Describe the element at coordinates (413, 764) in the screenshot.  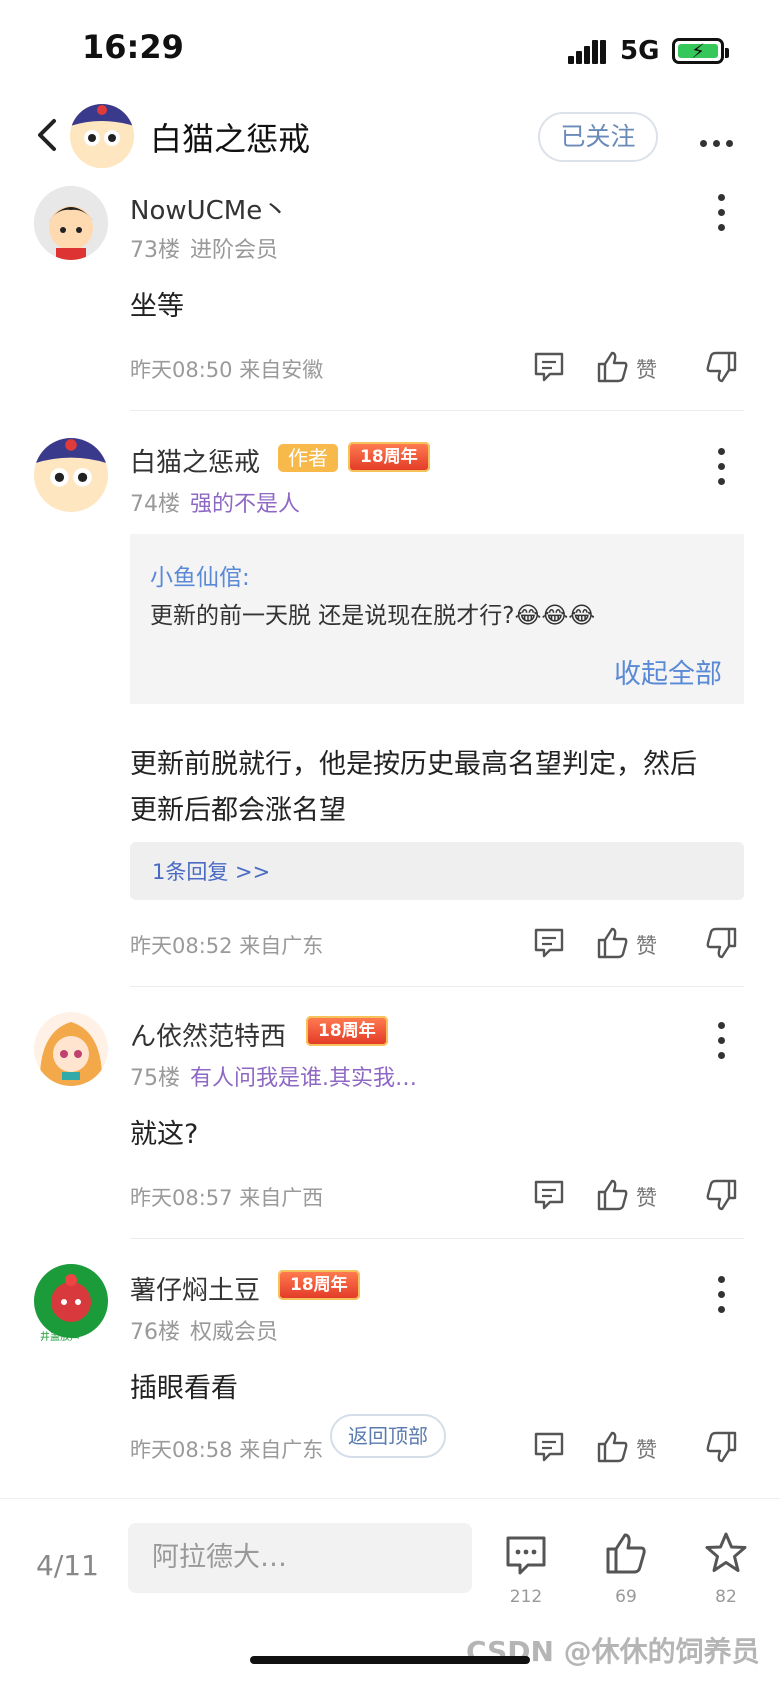
I see `post-content-line: 更新前脱就行，他是按历史最高名望判定，然后` at that location.